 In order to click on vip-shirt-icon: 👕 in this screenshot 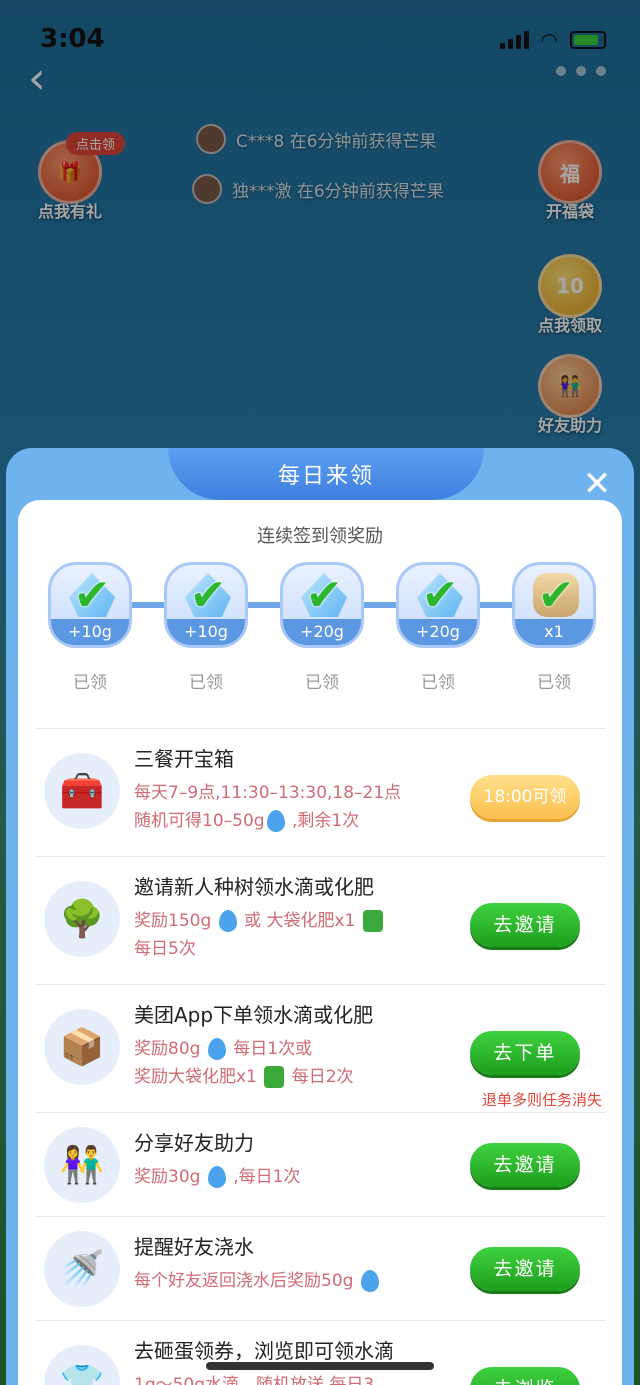, I will do `click(82, 1365)`.